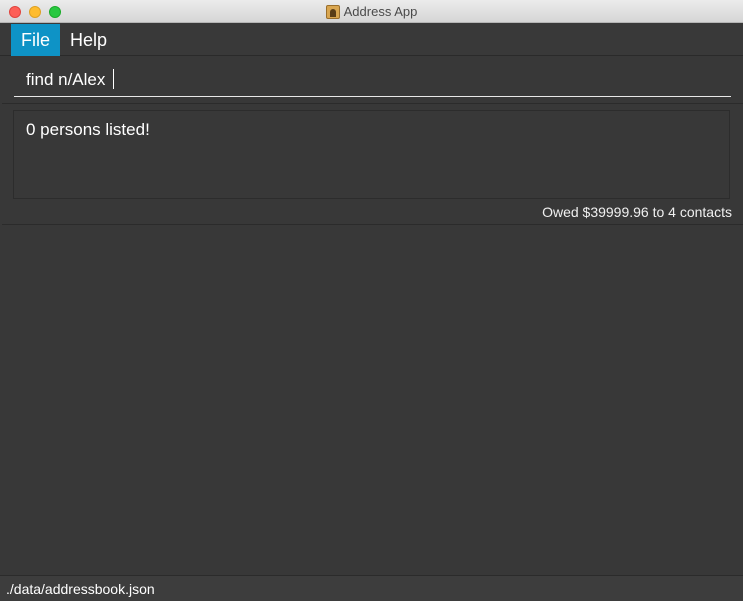 The width and height of the screenshot is (743, 601). What do you see at coordinates (88, 129) in the screenshot?
I see `result-message: 0 persons listed!` at bounding box center [88, 129].